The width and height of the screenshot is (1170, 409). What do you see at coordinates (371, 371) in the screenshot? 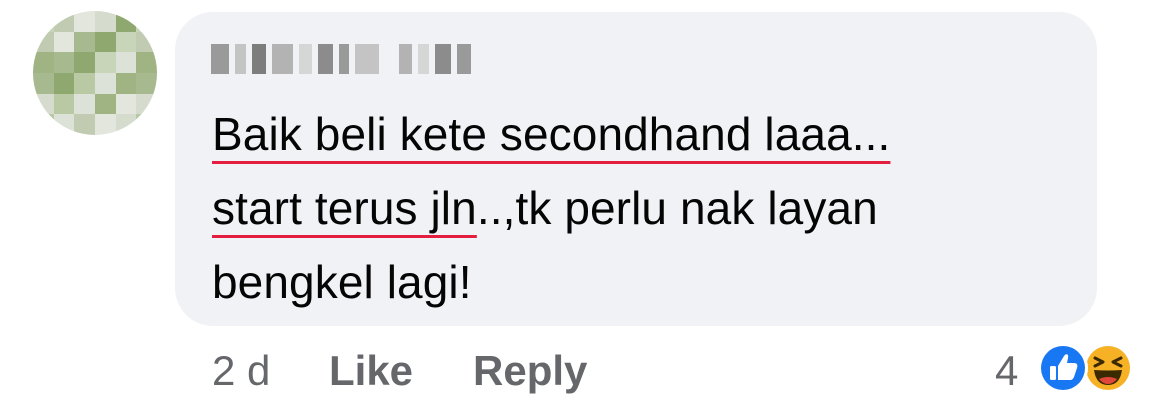
I see `like-button: Like` at bounding box center [371, 371].